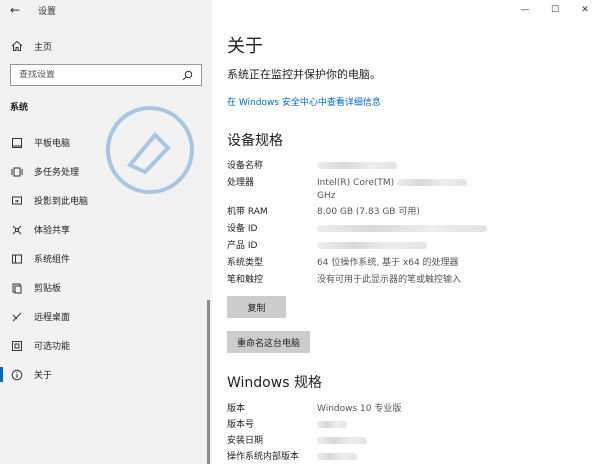  What do you see at coordinates (187, 75) in the screenshot?
I see `search-icon` at bounding box center [187, 75].